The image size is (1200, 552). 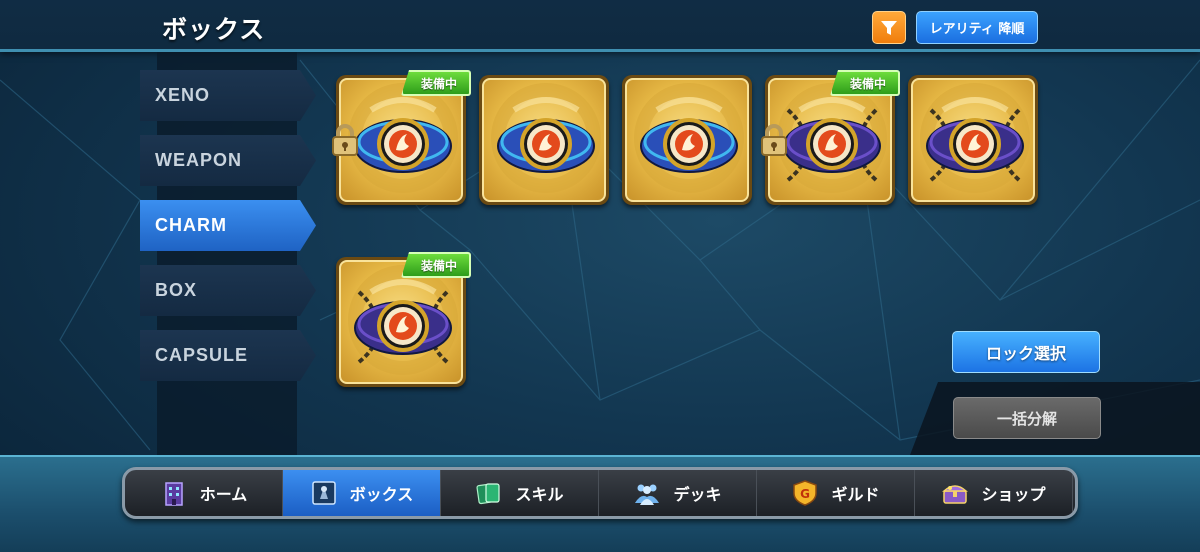 What do you see at coordinates (174, 493) in the screenshot?
I see `building-icon` at bounding box center [174, 493].